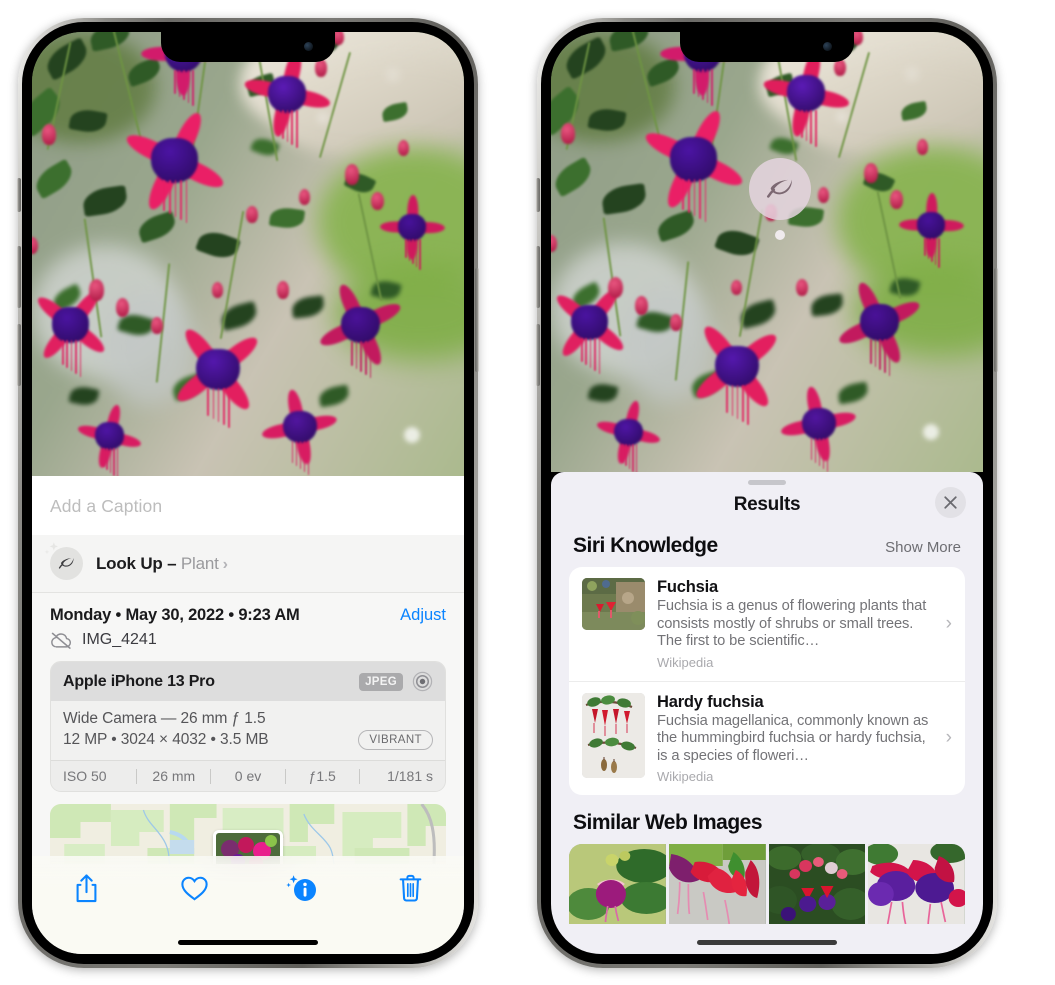 The width and height of the screenshot is (1055, 985). I want to click on fuchsia-purple-red-thumb, so click(916, 884).